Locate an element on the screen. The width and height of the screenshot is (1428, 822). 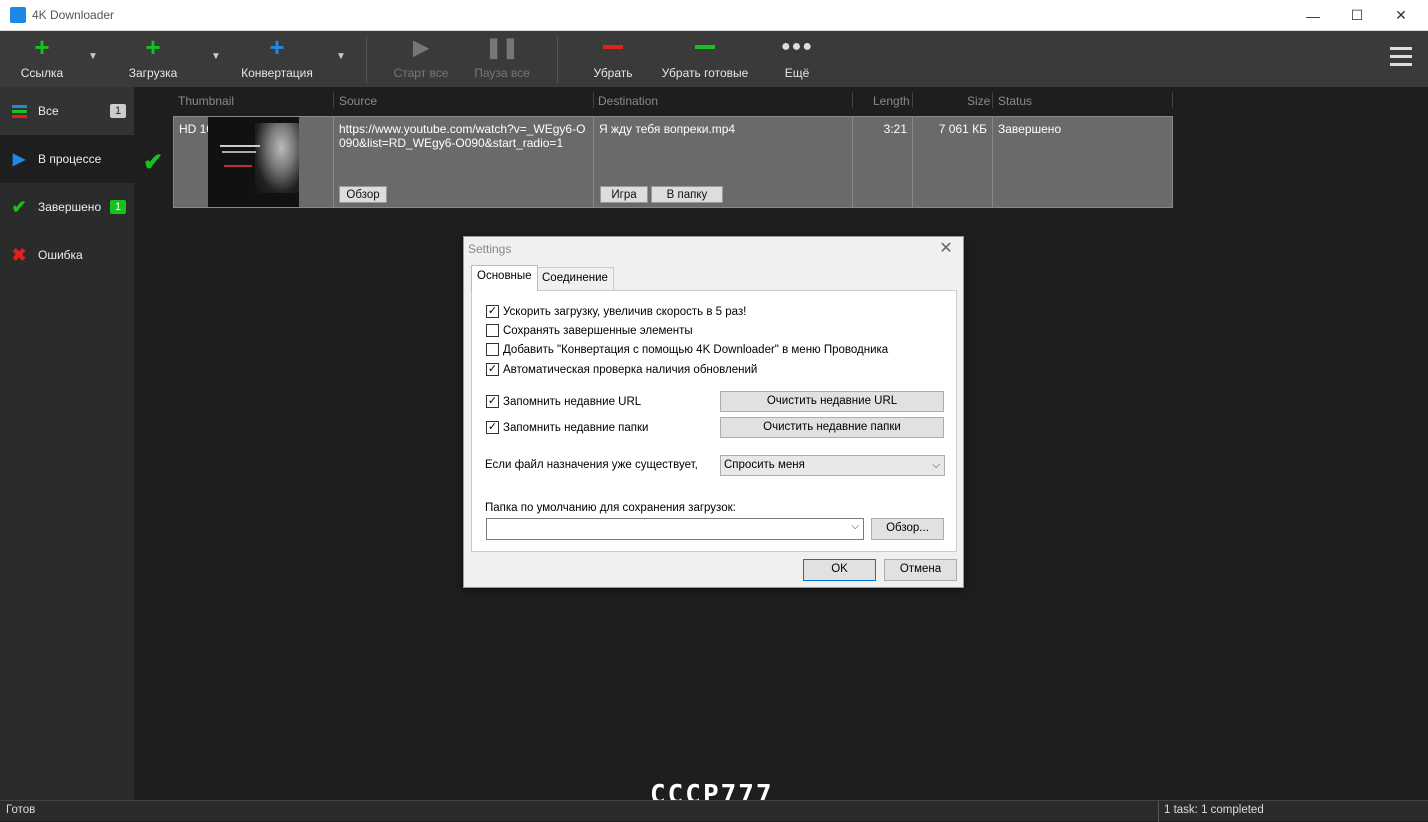
browse-source-button: Обзор is located at coordinates (363, 194).